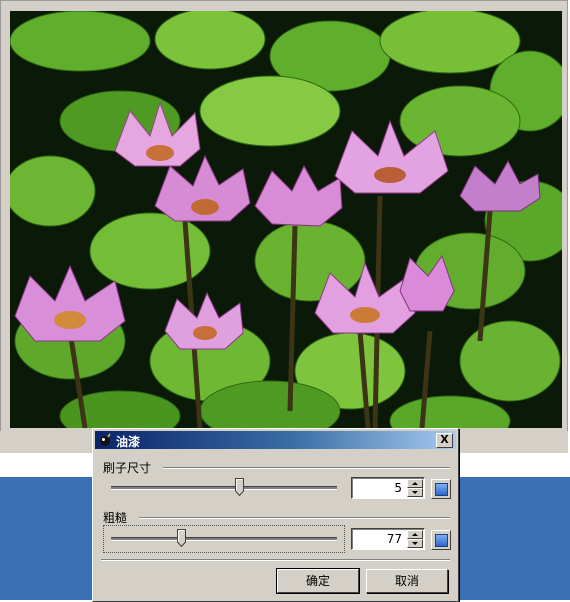  What do you see at coordinates (275, 560) in the screenshot?
I see `button-separator` at bounding box center [275, 560].